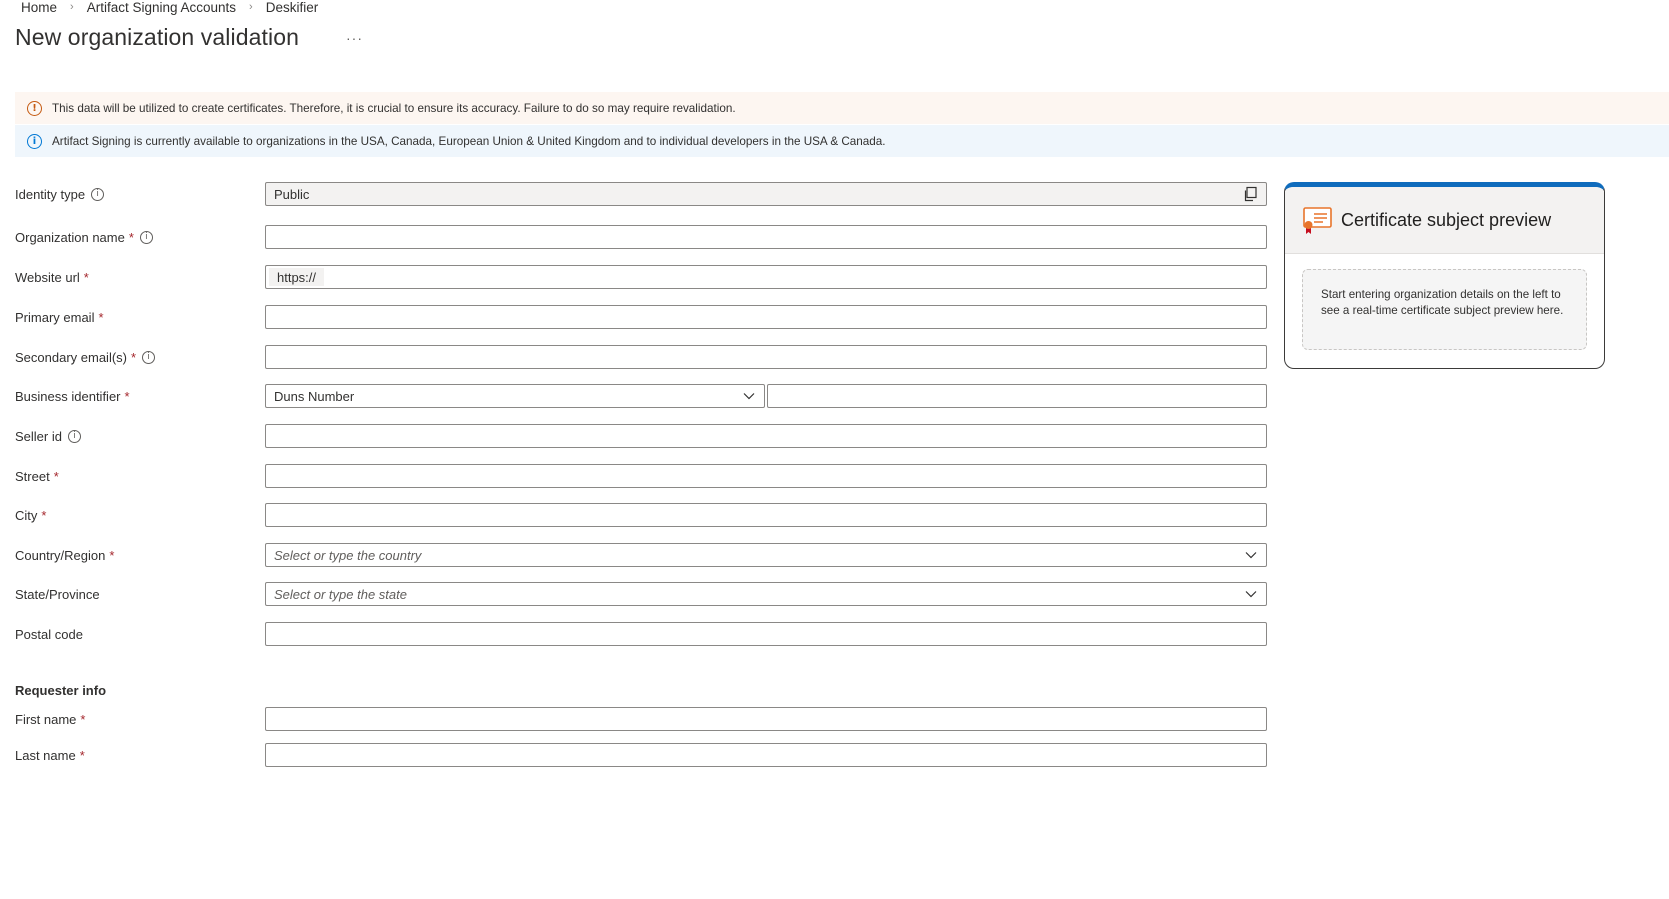 The image size is (1669, 899). Describe the element at coordinates (348, 555) in the screenshot. I see `country-placeholder: Select or type the country` at that location.